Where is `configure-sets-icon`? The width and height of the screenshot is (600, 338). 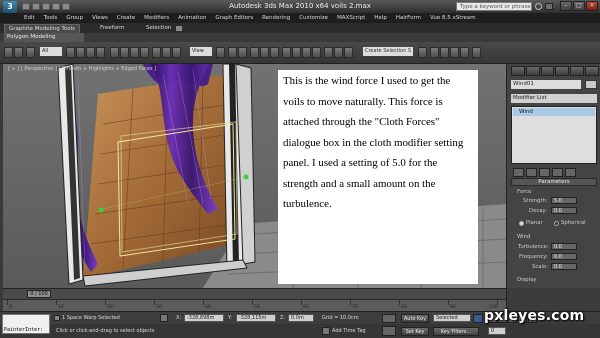 configure-sets-icon is located at coordinates (570, 172).